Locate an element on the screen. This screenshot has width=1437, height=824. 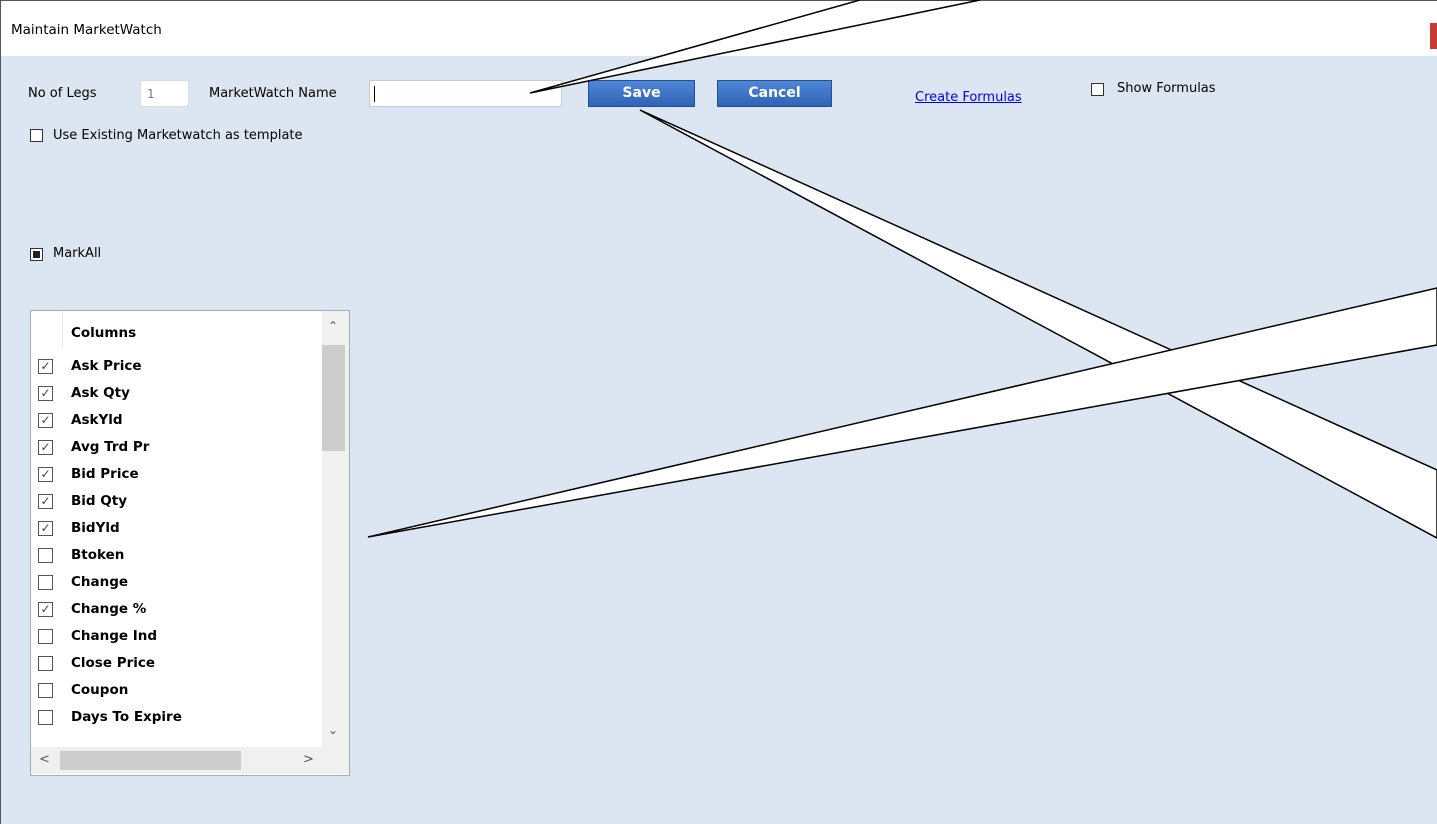
column-row: ✓ BidYld is located at coordinates (176, 530).